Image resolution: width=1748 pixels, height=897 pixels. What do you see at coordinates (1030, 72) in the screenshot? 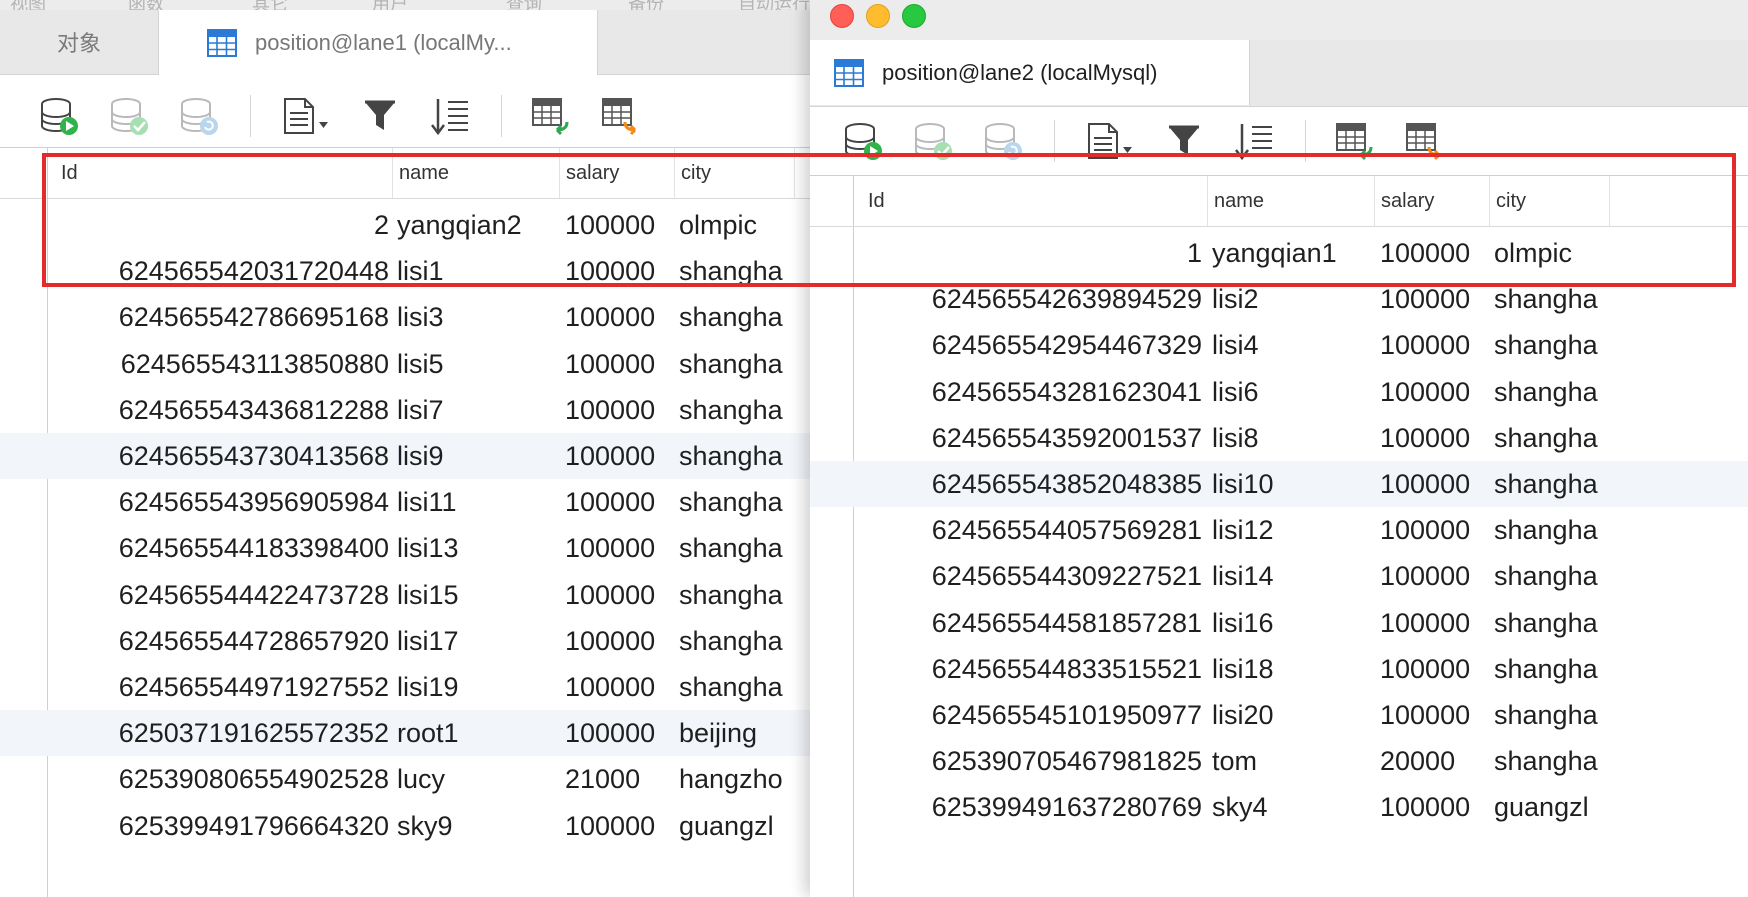
I see `tab-position-lane2: position@lane2 (localMysql)` at bounding box center [1030, 72].